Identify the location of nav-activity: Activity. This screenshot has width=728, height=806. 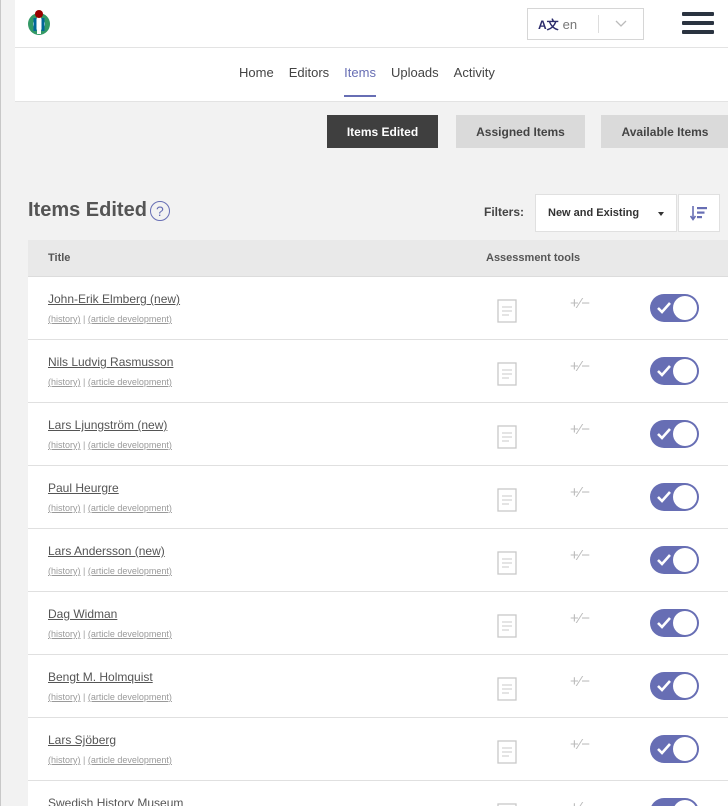
(474, 72).